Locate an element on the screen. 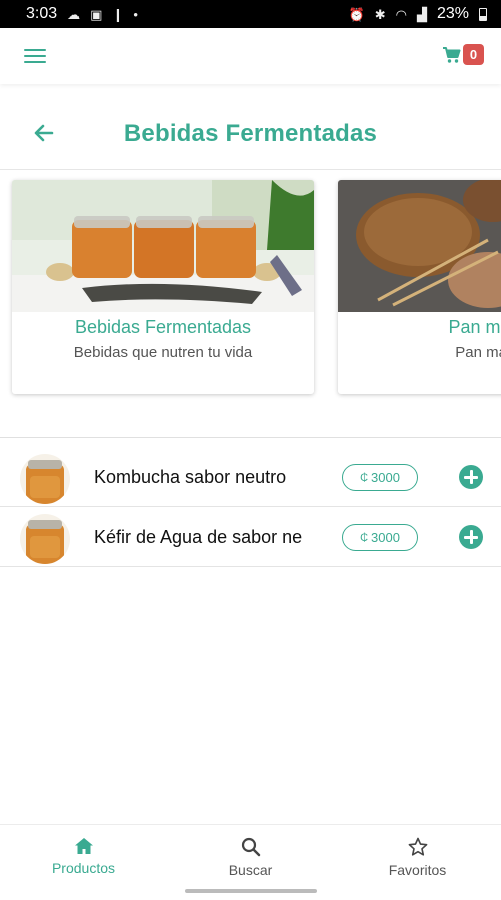 The height and width of the screenshot is (900, 501). category-card-pan-masa: Pan masa Pan masa is located at coordinates (419, 287).